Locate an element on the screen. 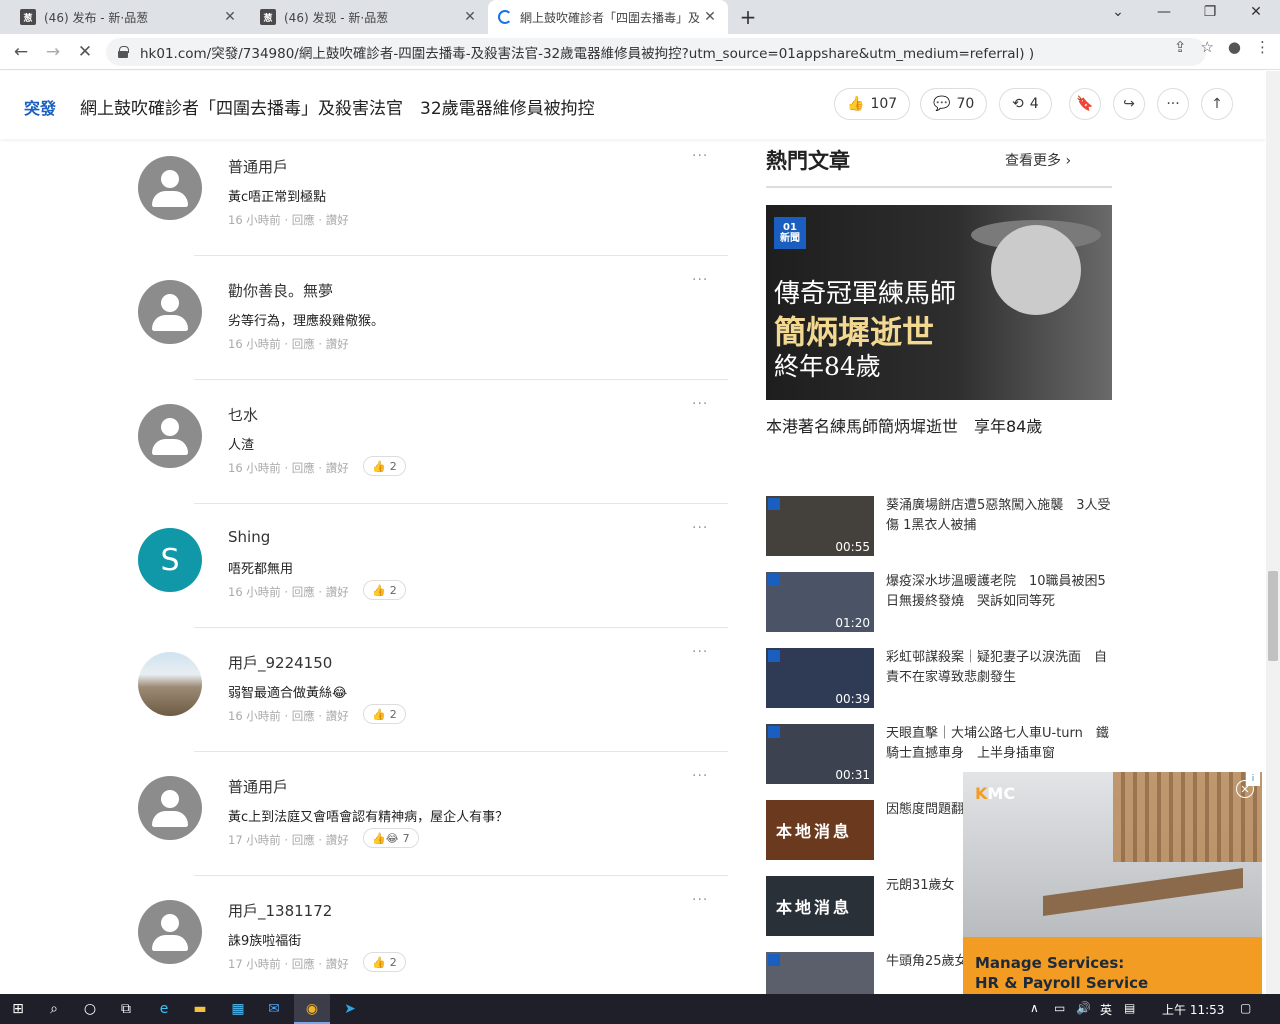 This screenshot has height=1024, width=1280. page-scrollbar is located at coordinates (1273, 532).